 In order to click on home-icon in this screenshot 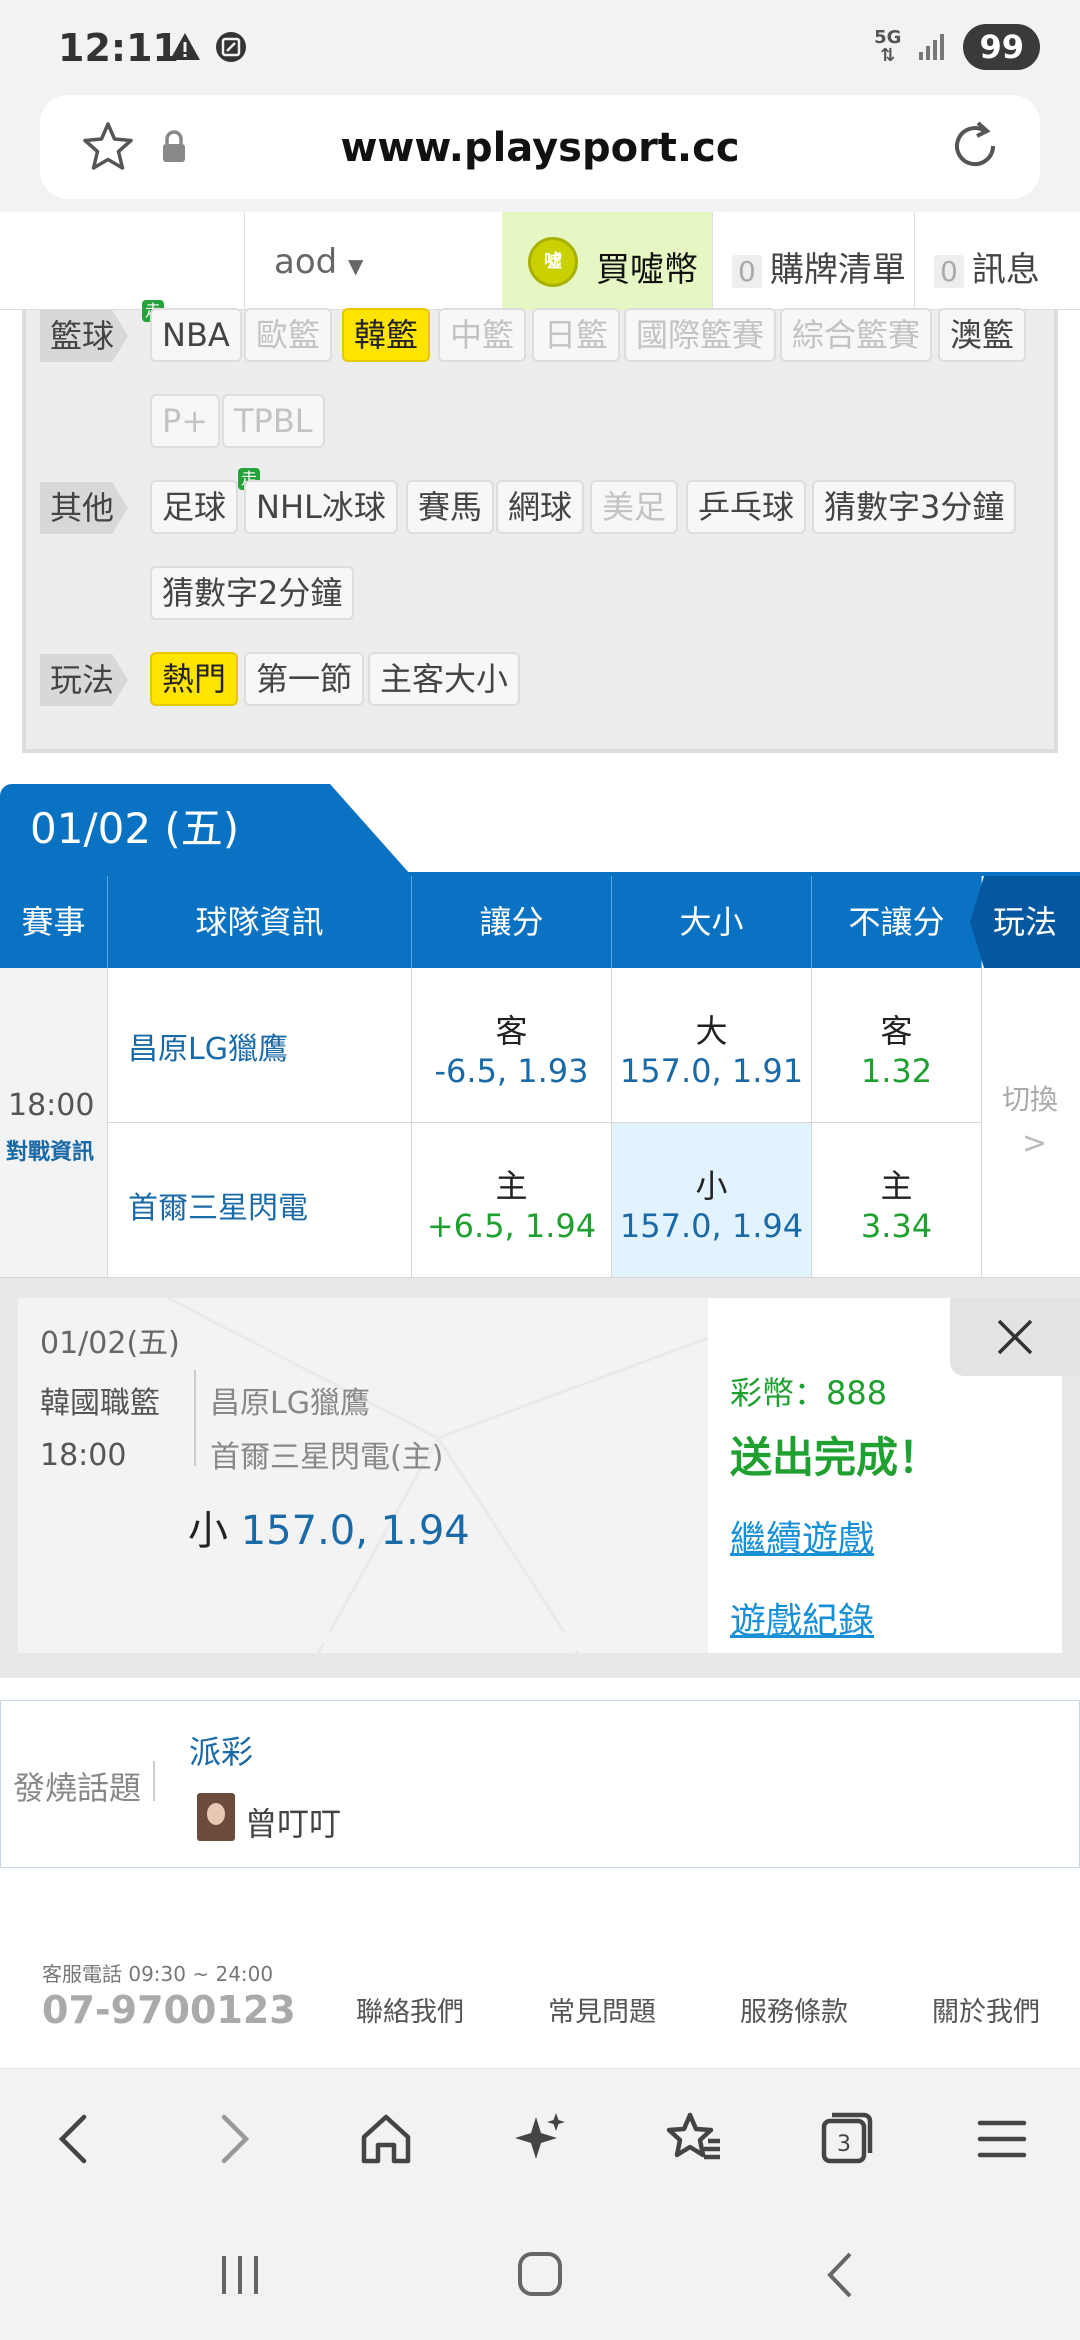, I will do `click(386, 2139)`.